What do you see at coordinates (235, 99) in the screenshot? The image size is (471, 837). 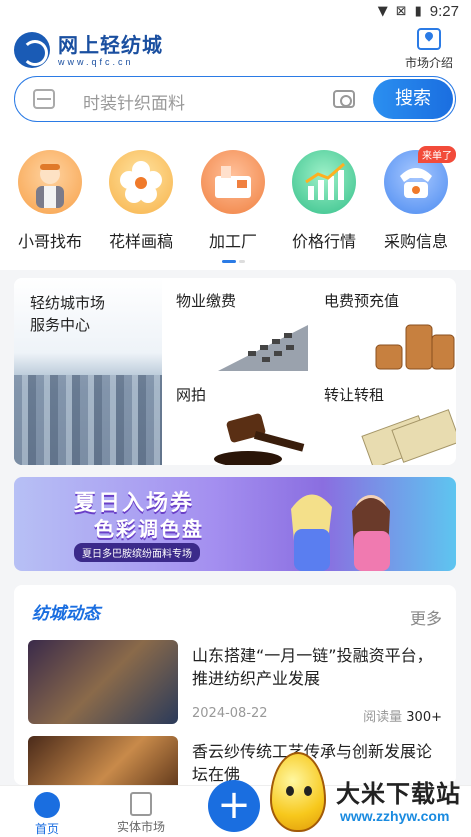 I see `search-input: 时装针织面料 搜索` at bounding box center [235, 99].